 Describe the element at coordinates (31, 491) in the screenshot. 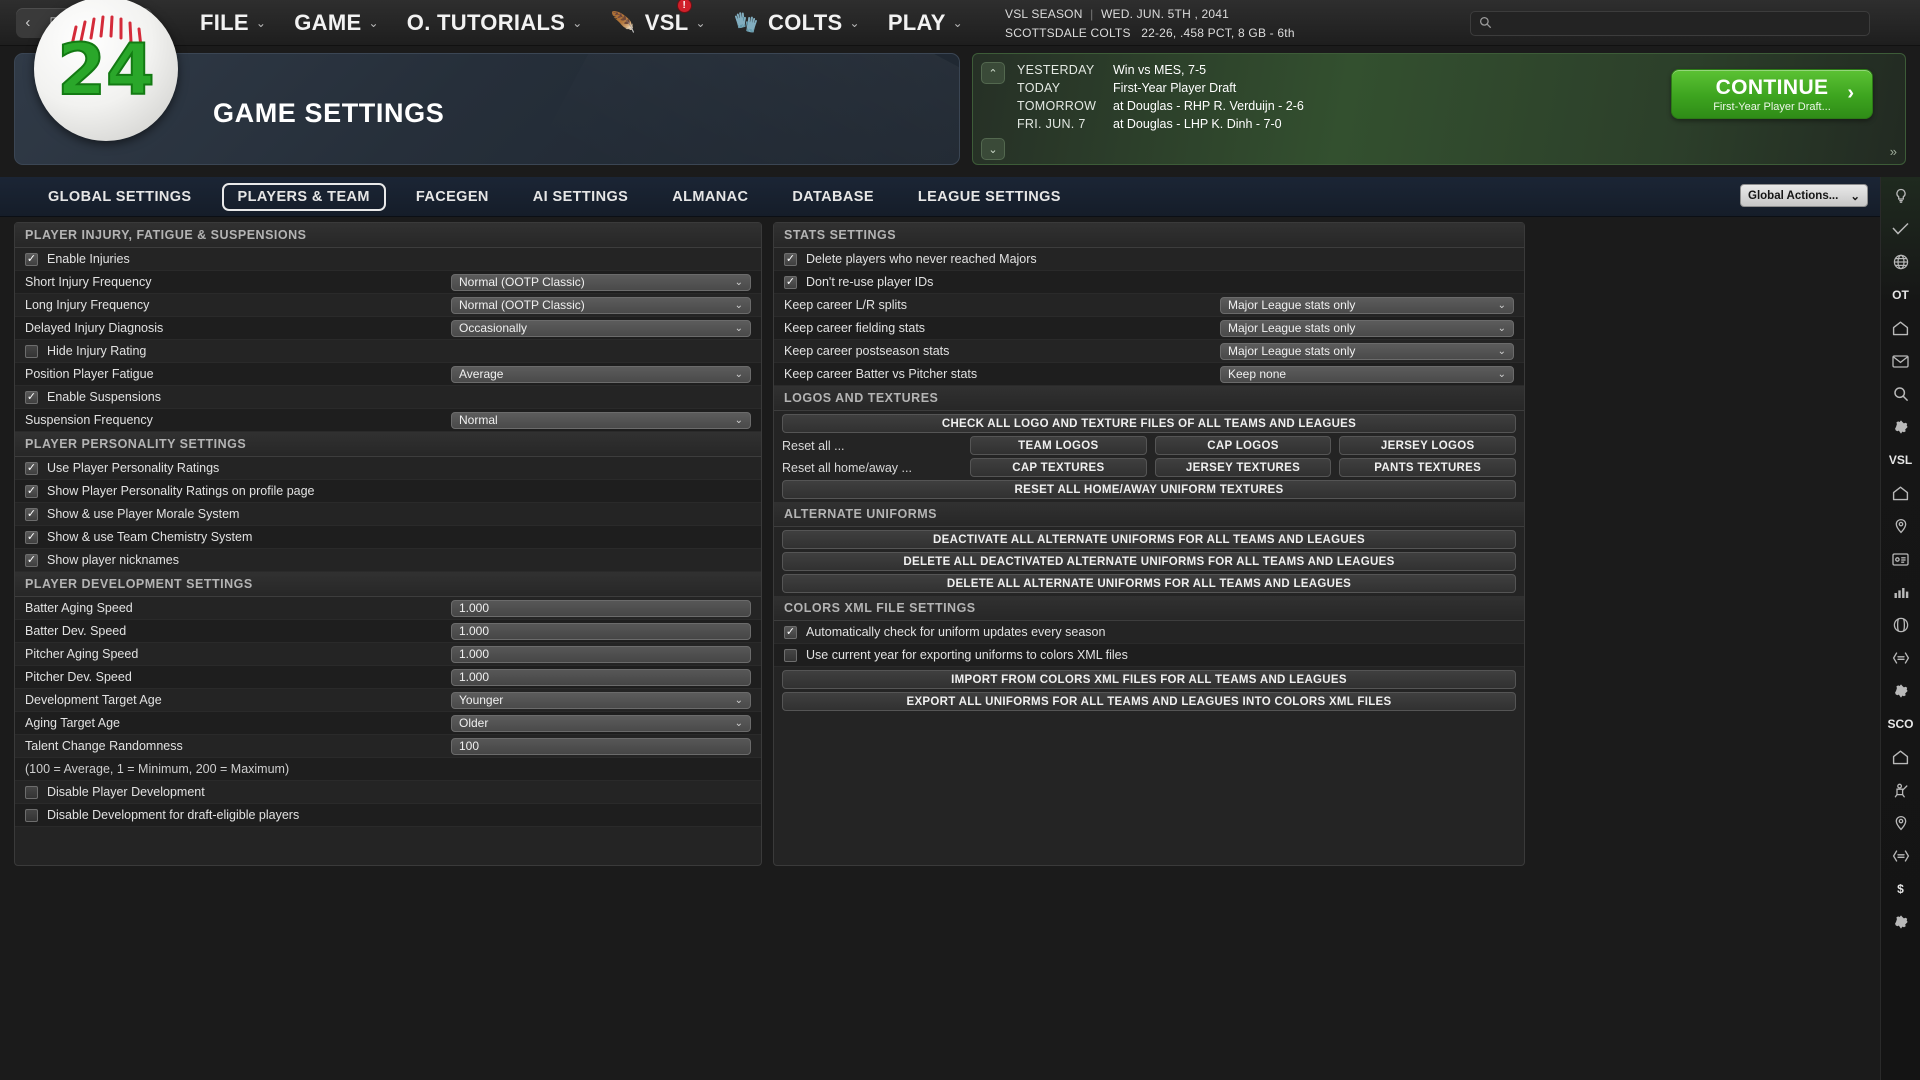

I see `checkbox-show-player-personality-ratings-on-profile-page: ✓` at that location.